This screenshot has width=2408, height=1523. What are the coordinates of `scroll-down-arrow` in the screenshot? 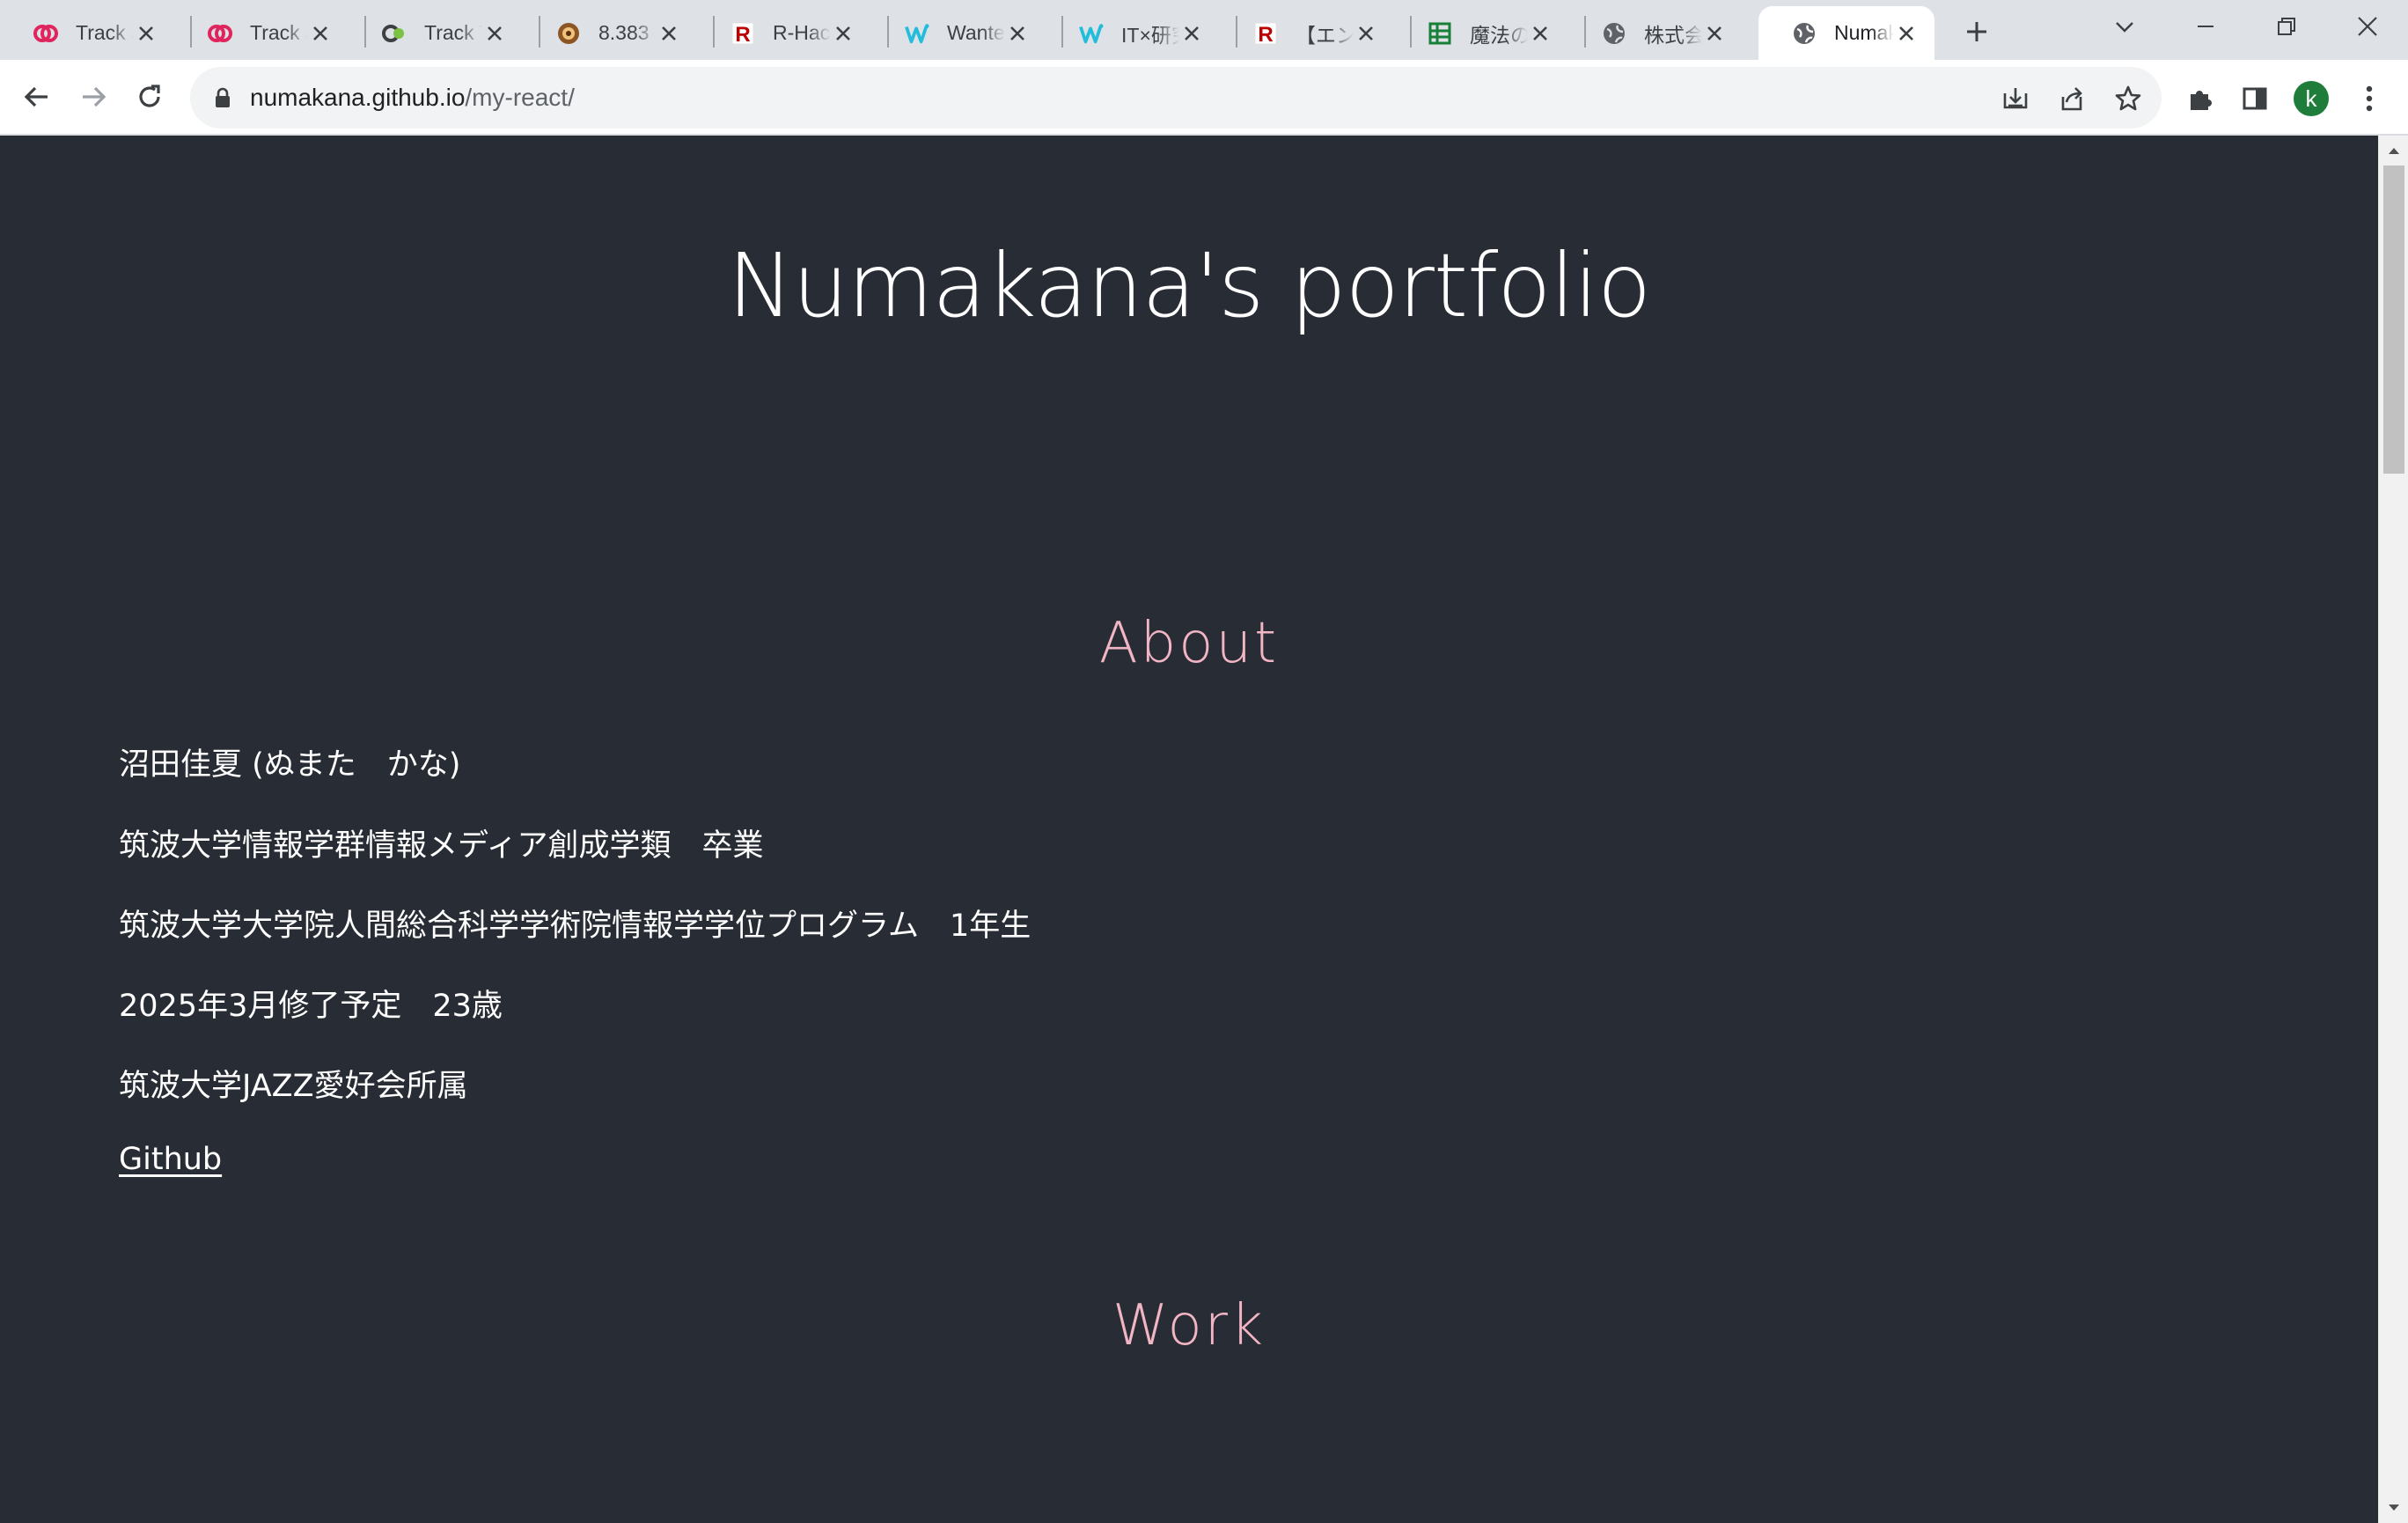 It's located at (2393, 1508).